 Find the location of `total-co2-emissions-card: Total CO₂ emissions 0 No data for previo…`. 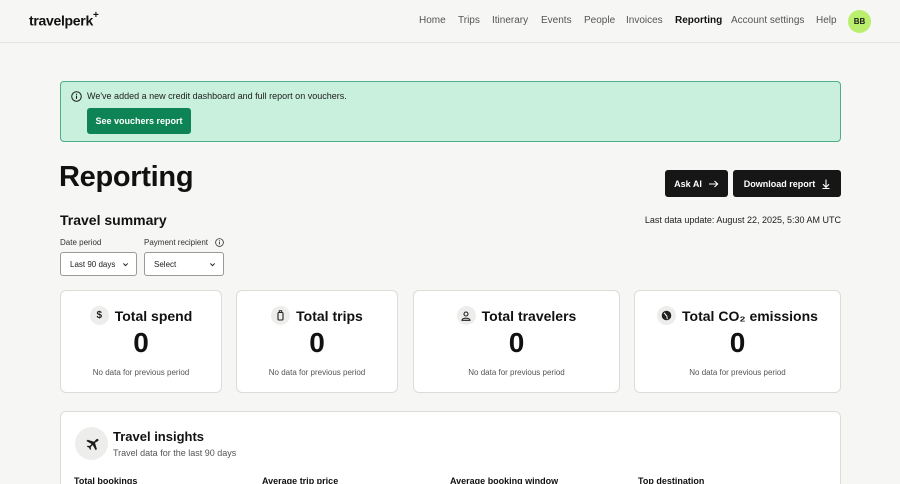

total-co2-emissions-card: Total CO₂ emissions 0 No data for previo… is located at coordinates (737, 341).